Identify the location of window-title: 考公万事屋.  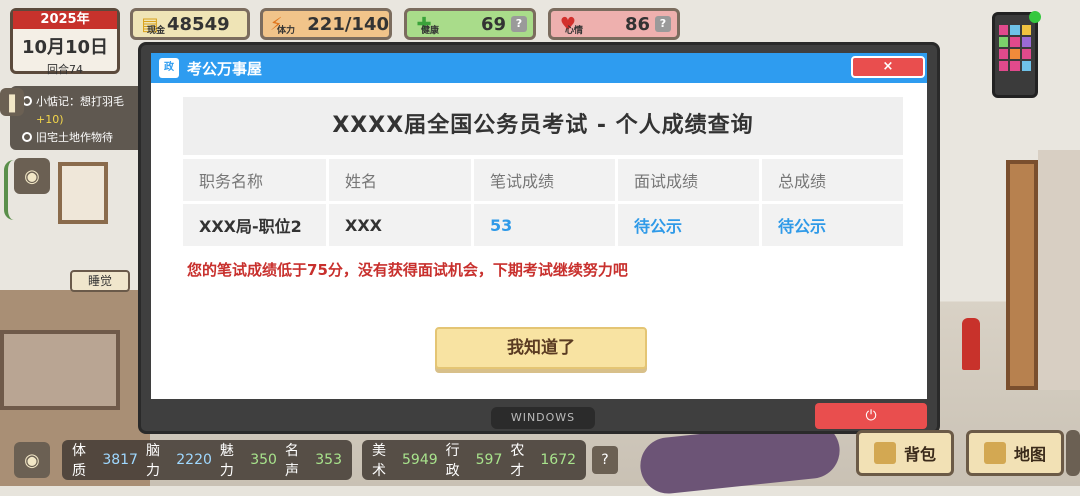
(225, 68).